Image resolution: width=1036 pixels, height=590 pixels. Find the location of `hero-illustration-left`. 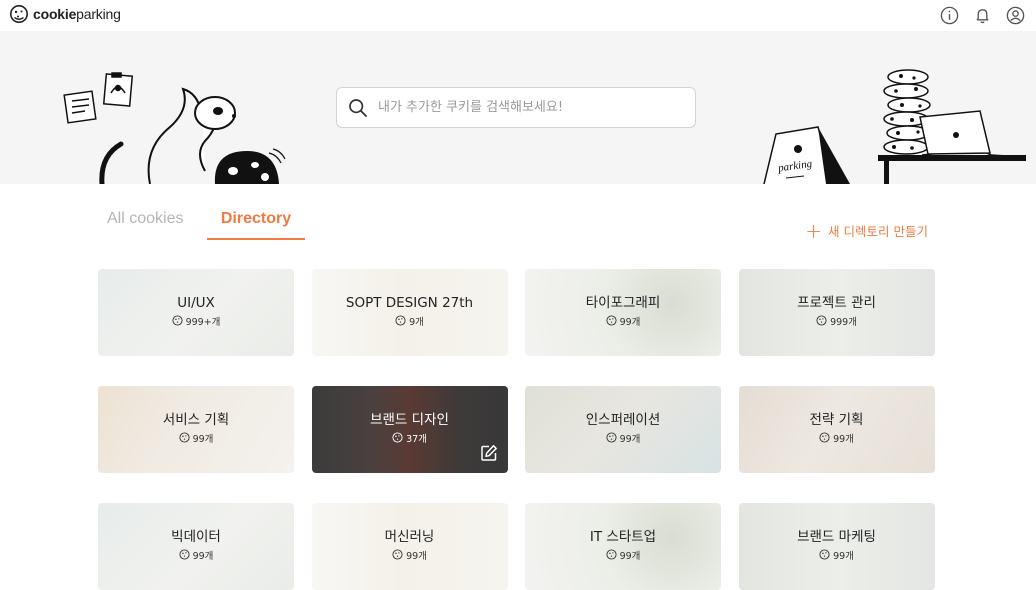

hero-illustration-left is located at coordinates (174, 128).